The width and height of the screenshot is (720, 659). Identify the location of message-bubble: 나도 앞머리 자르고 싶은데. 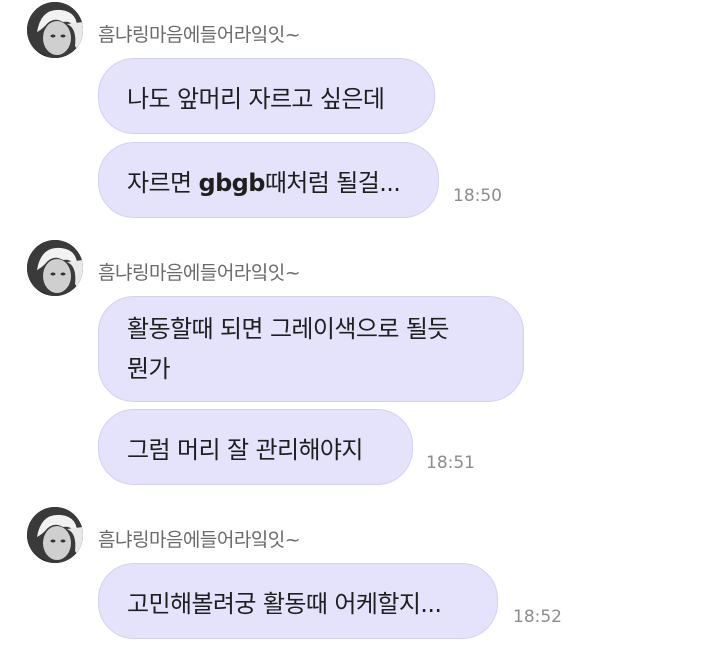
(266, 96).